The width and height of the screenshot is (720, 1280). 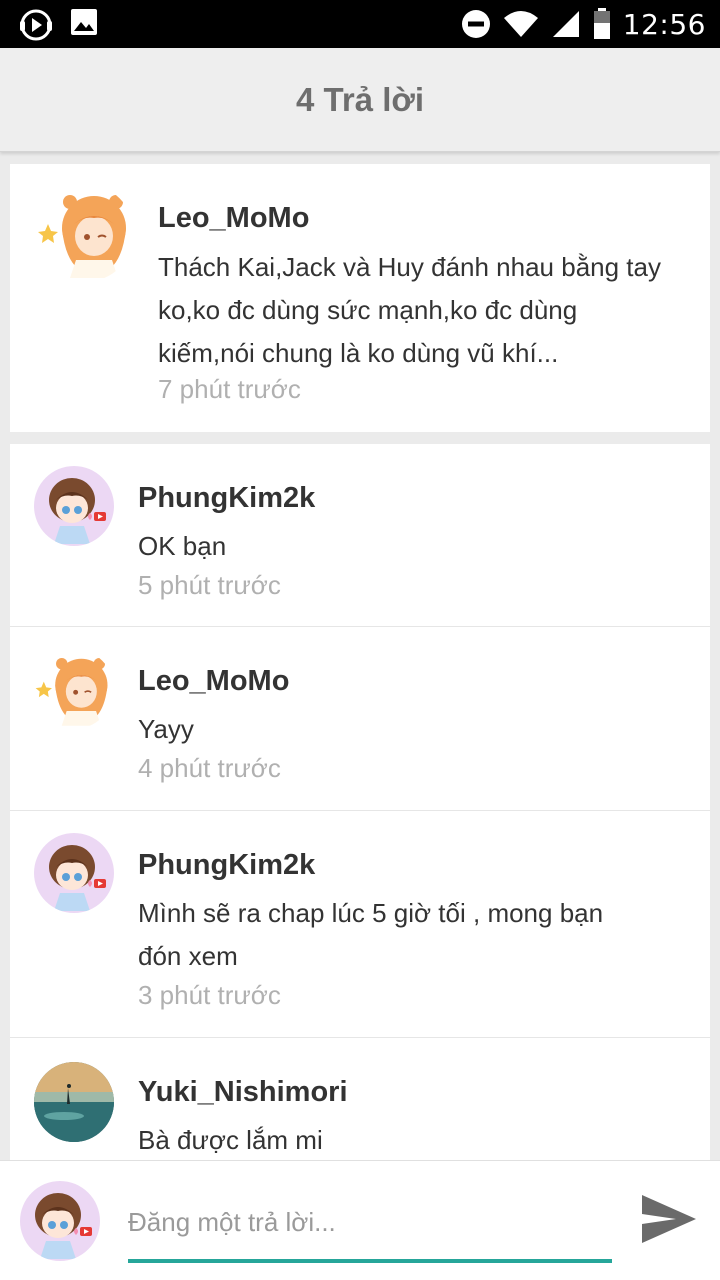 I want to click on reply-composer, so click(x=360, y=1220).